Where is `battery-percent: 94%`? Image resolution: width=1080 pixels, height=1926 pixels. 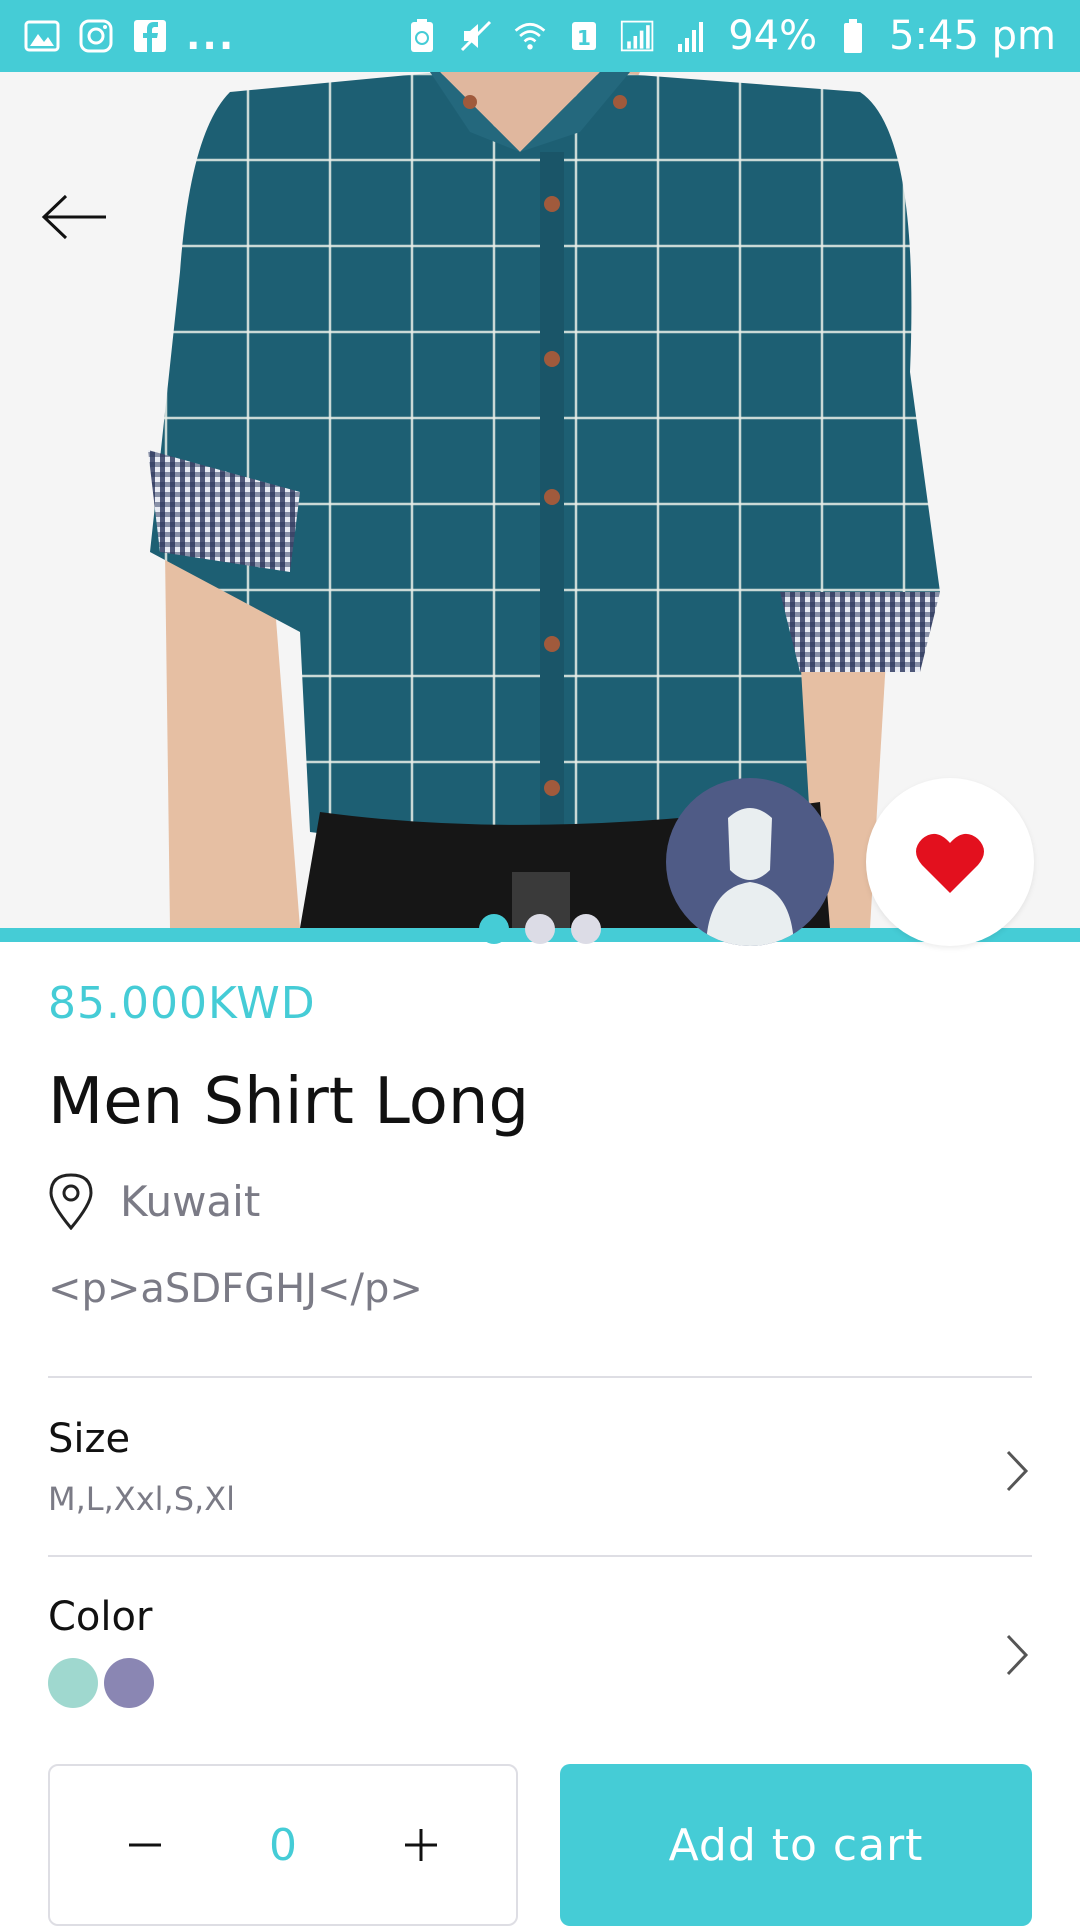
battery-percent: 94% is located at coordinates (773, 36).